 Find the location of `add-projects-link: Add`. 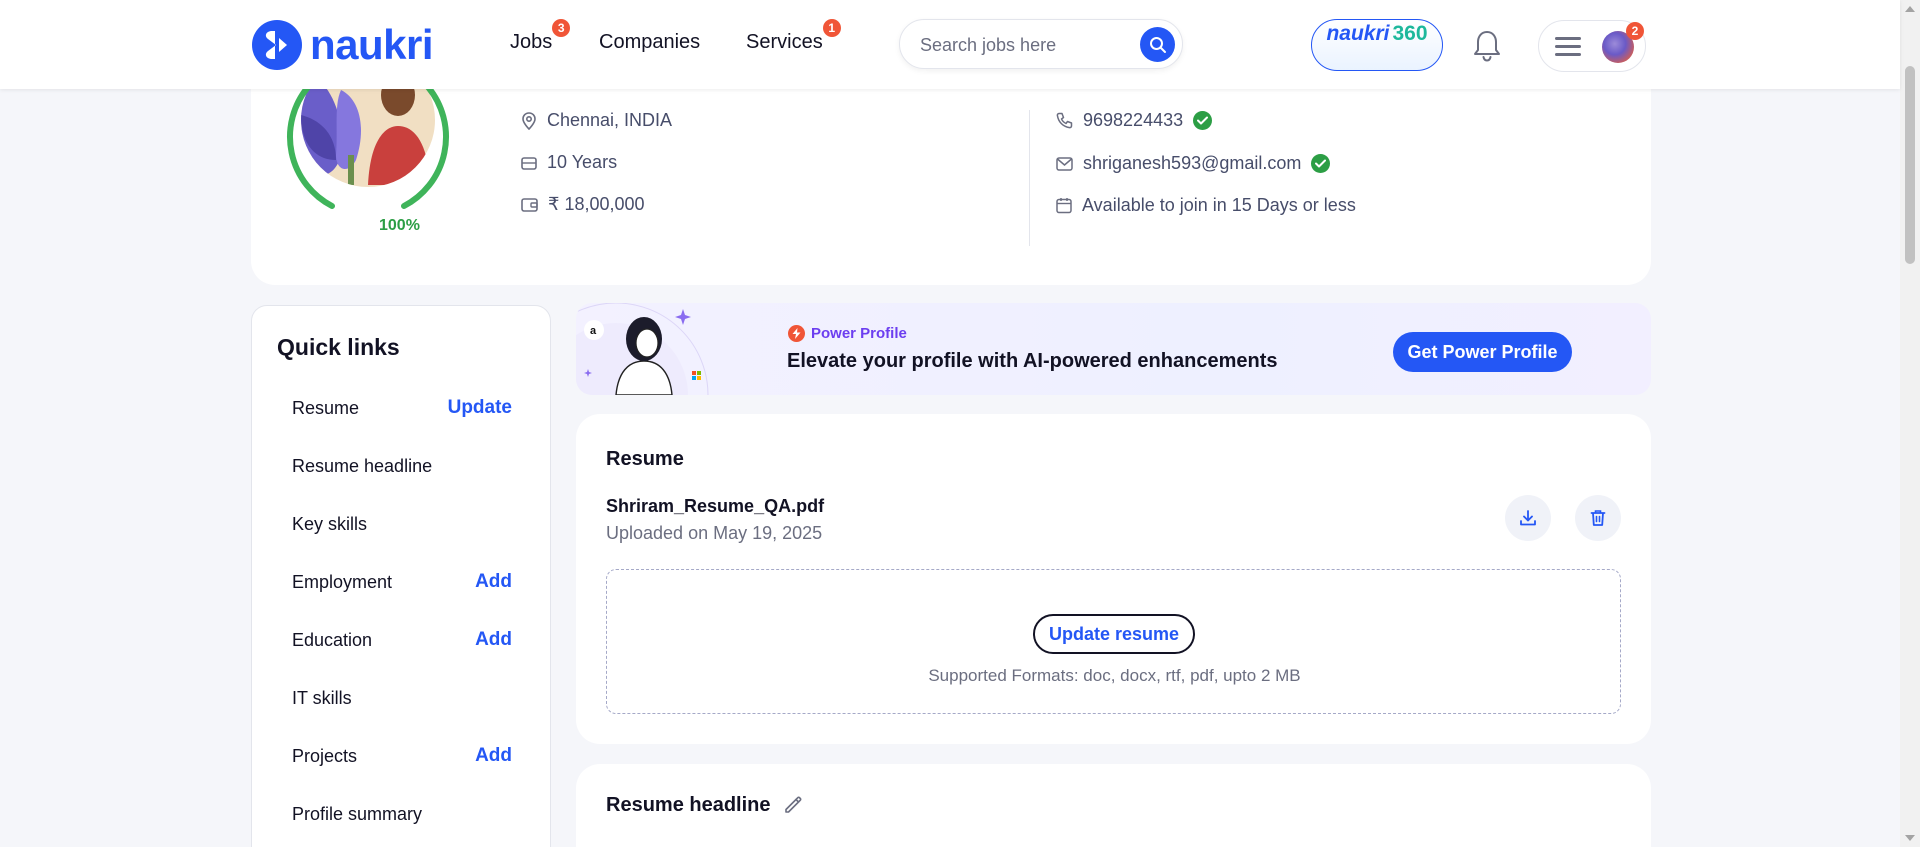

add-projects-link: Add is located at coordinates (493, 756).